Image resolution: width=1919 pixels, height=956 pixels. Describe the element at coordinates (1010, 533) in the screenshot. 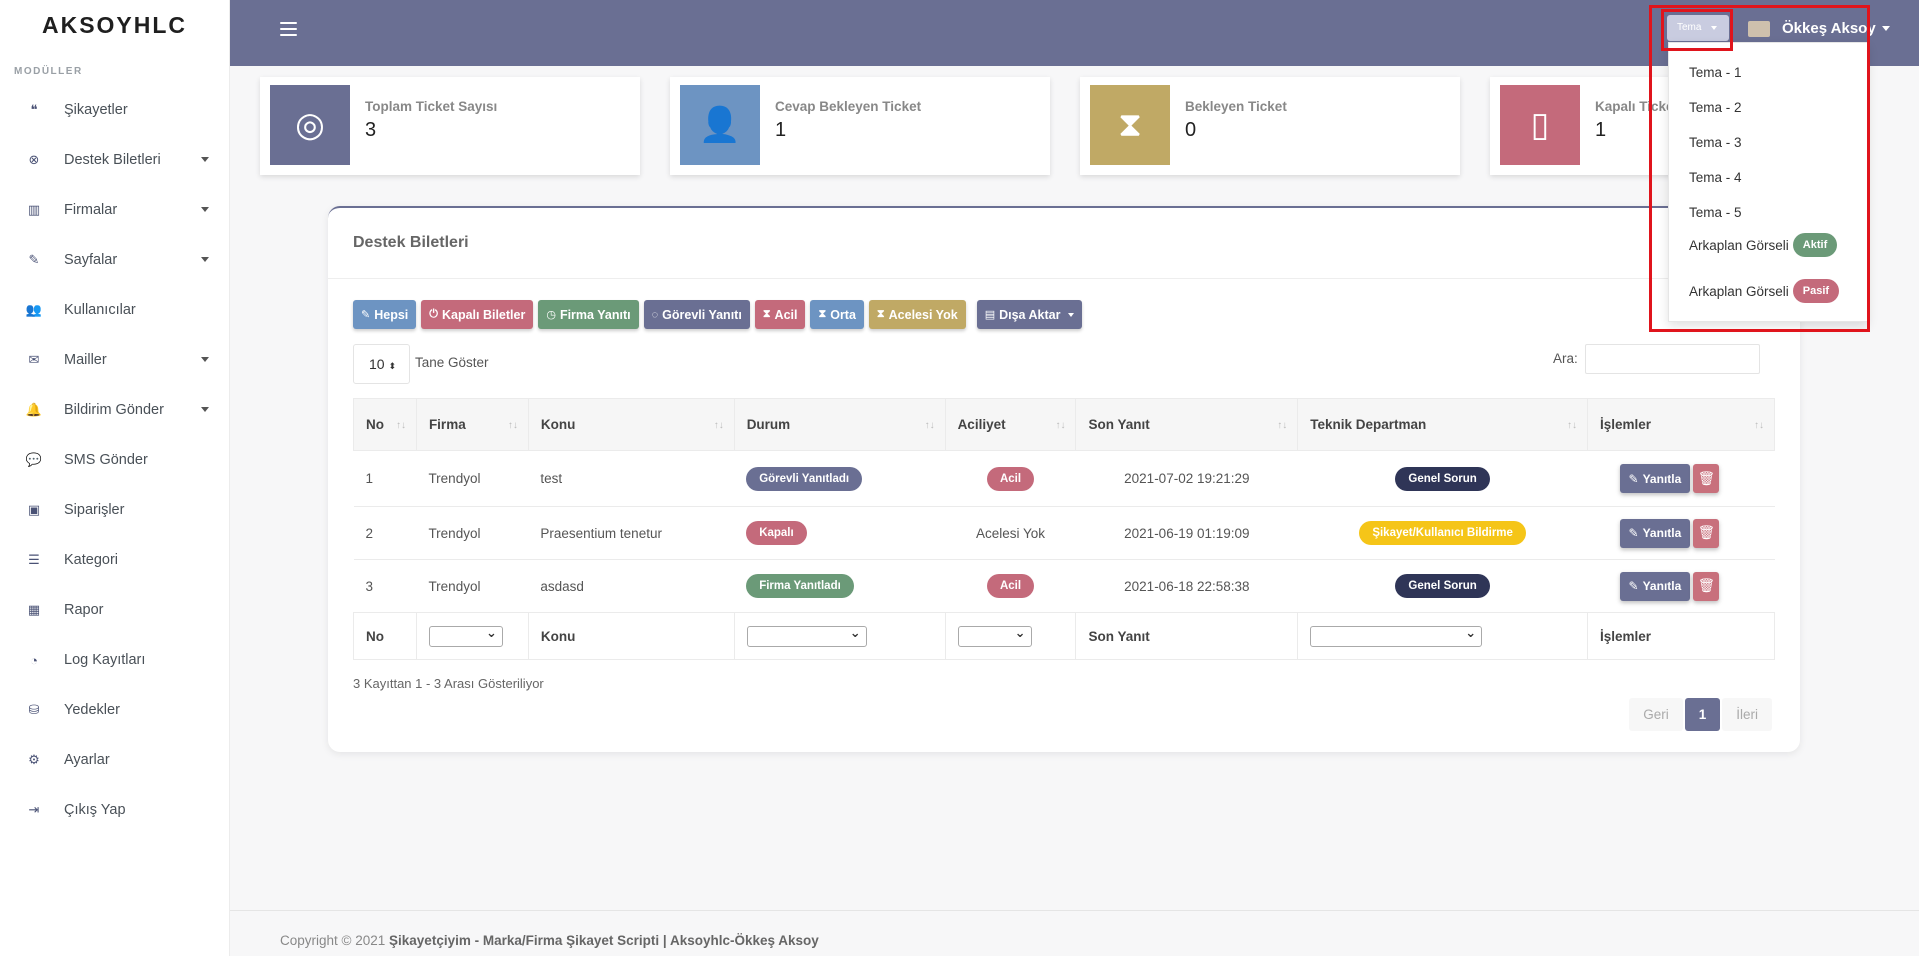

I see `urgency-text: Acelesi Yok` at that location.